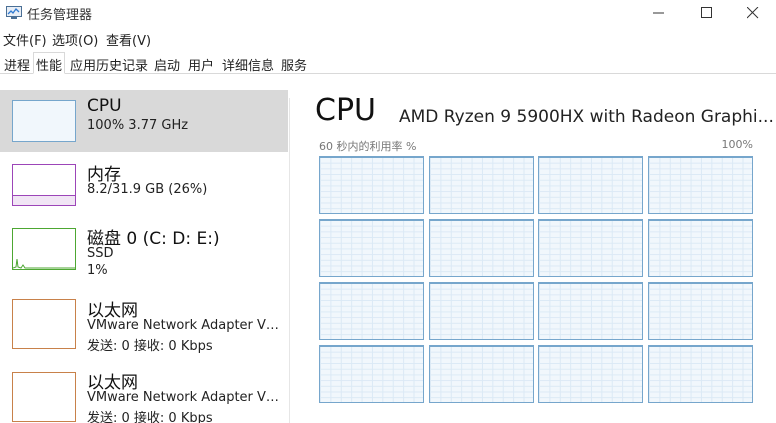 The width and height of the screenshot is (776, 423). What do you see at coordinates (201, 63) in the screenshot?
I see `tab-users: 用户` at bounding box center [201, 63].